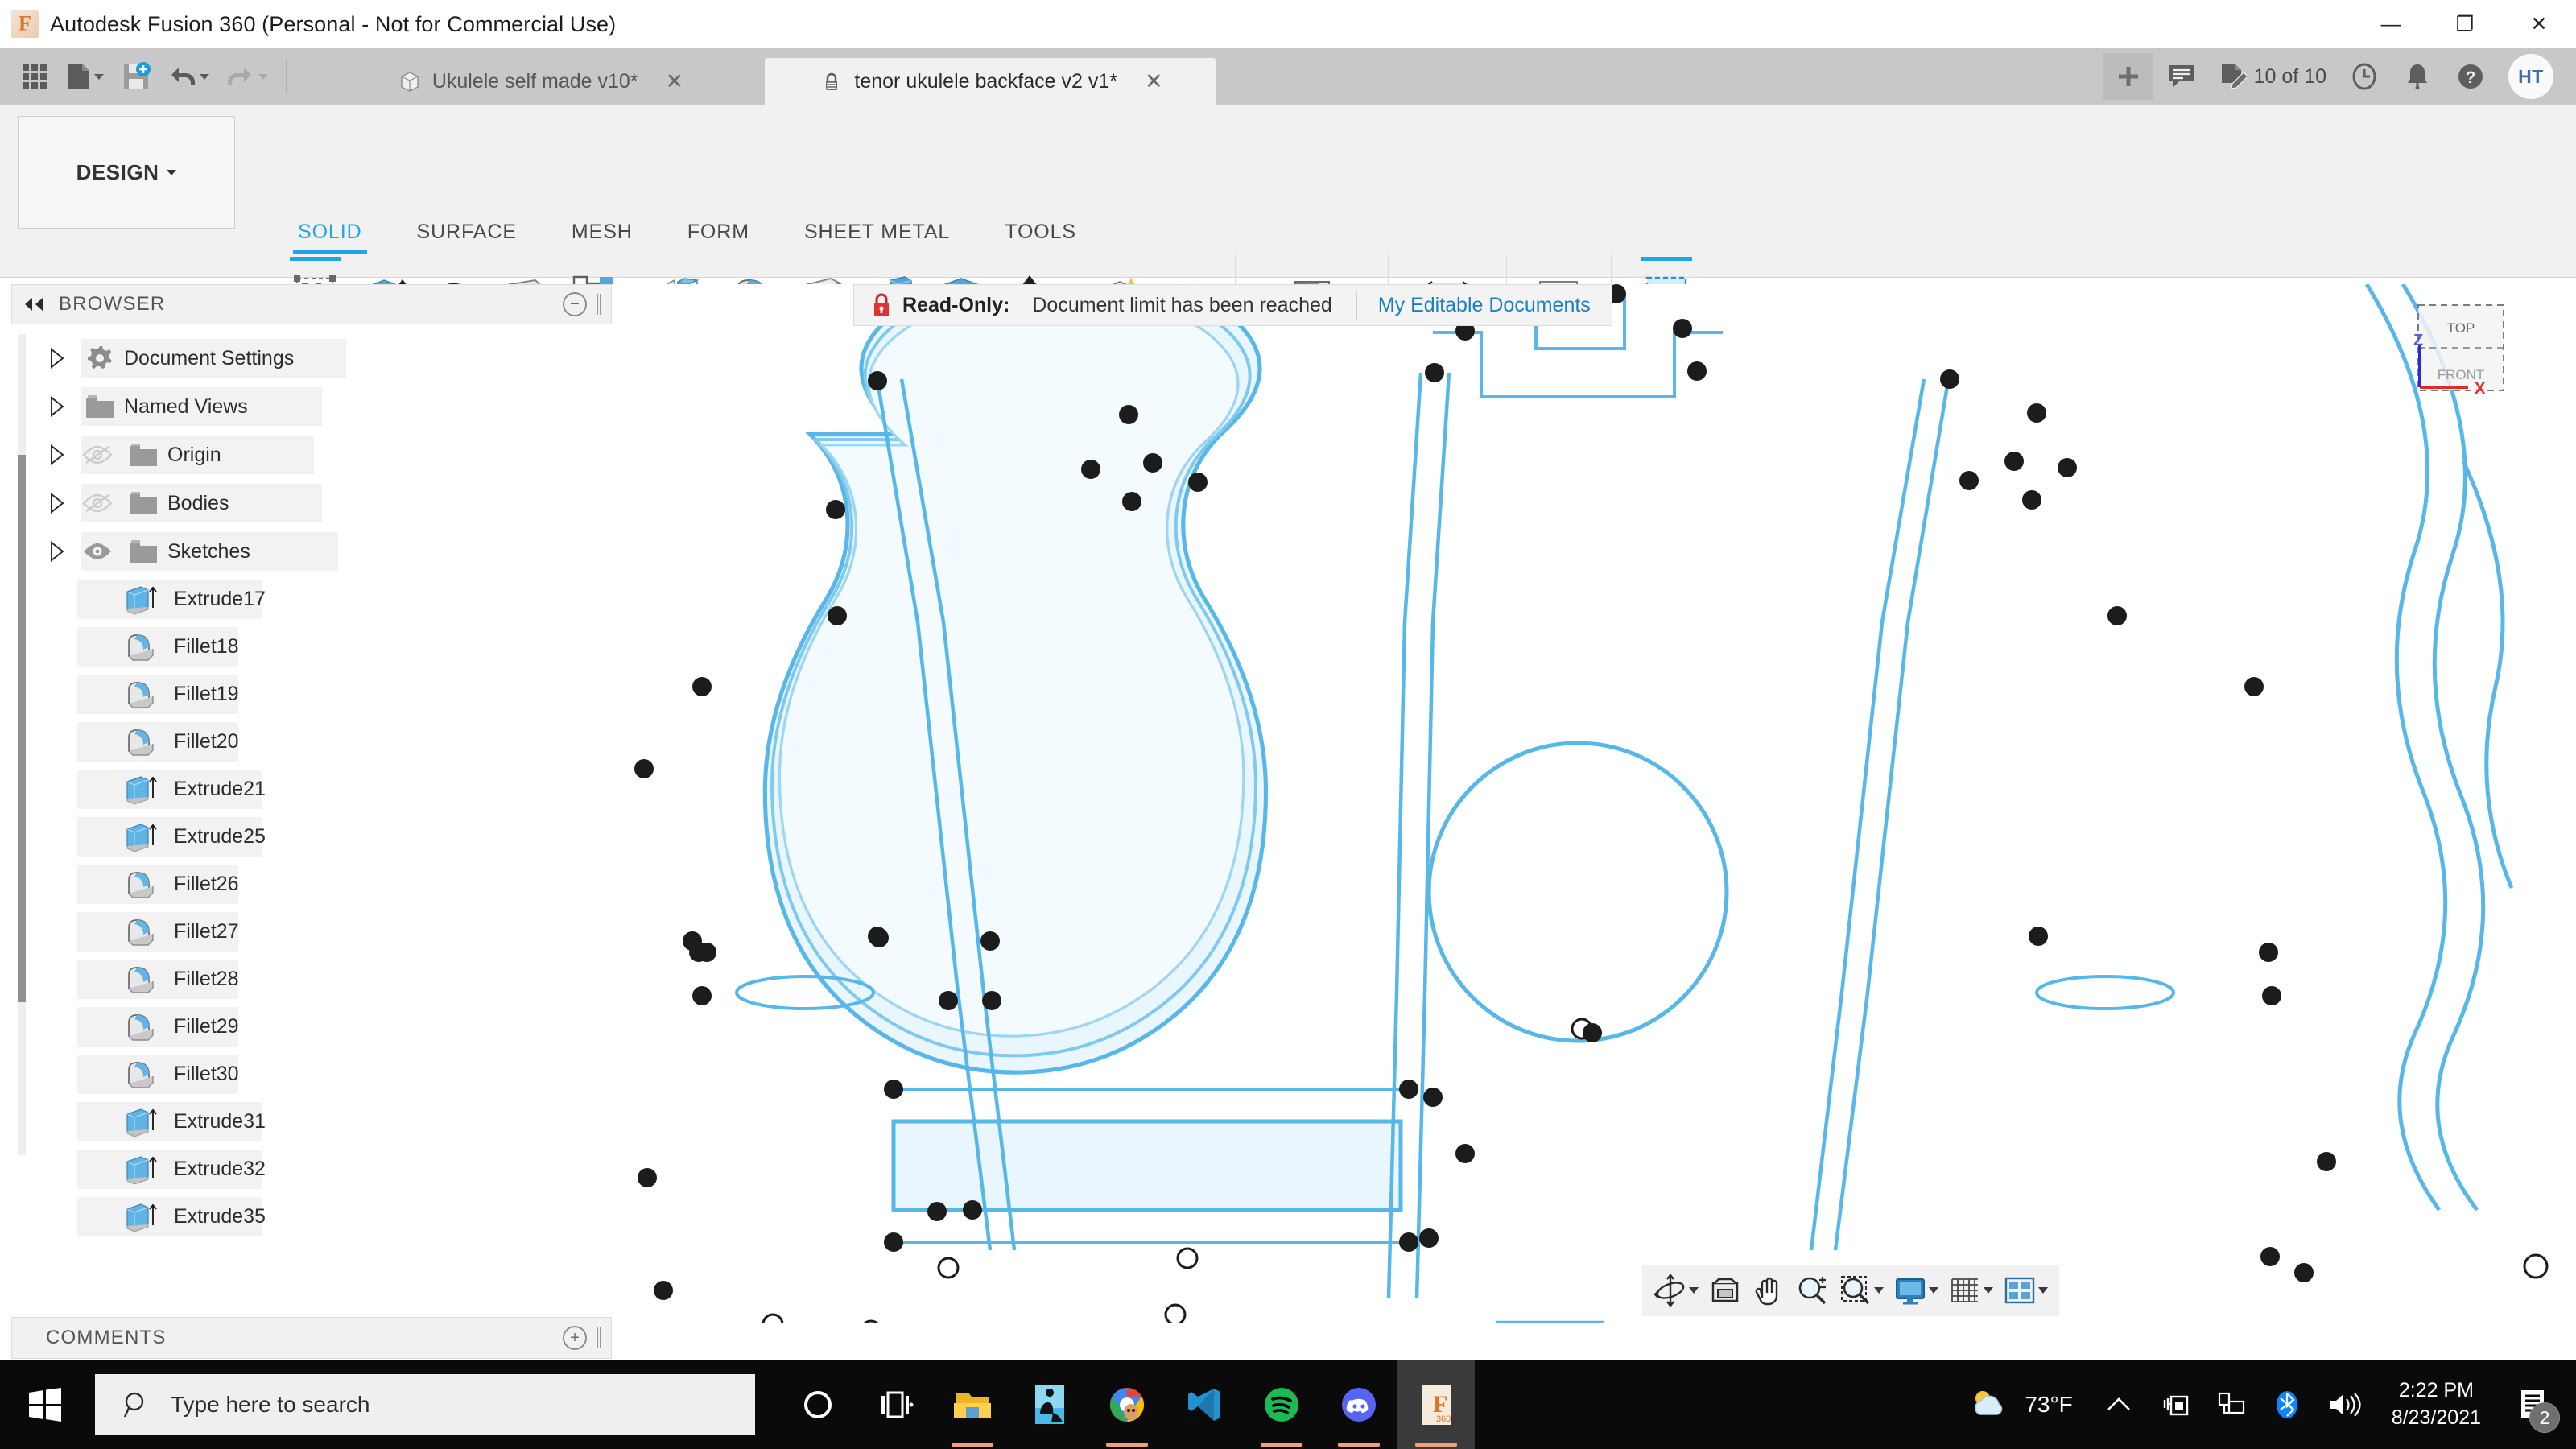 Image resolution: width=2576 pixels, height=1449 pixels. Describe the element at coordinates (320, 885) in the screenshot. I see `feature-fillet26: Fillet26` at that location.